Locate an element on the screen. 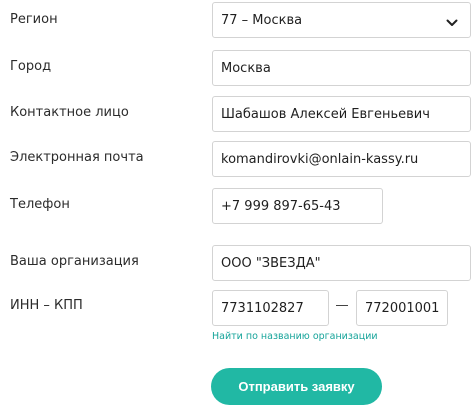 The width and height of the screenshot is (474, 411). phone-value: +7 999 897-65-43 is located at coordinates (281, 206).